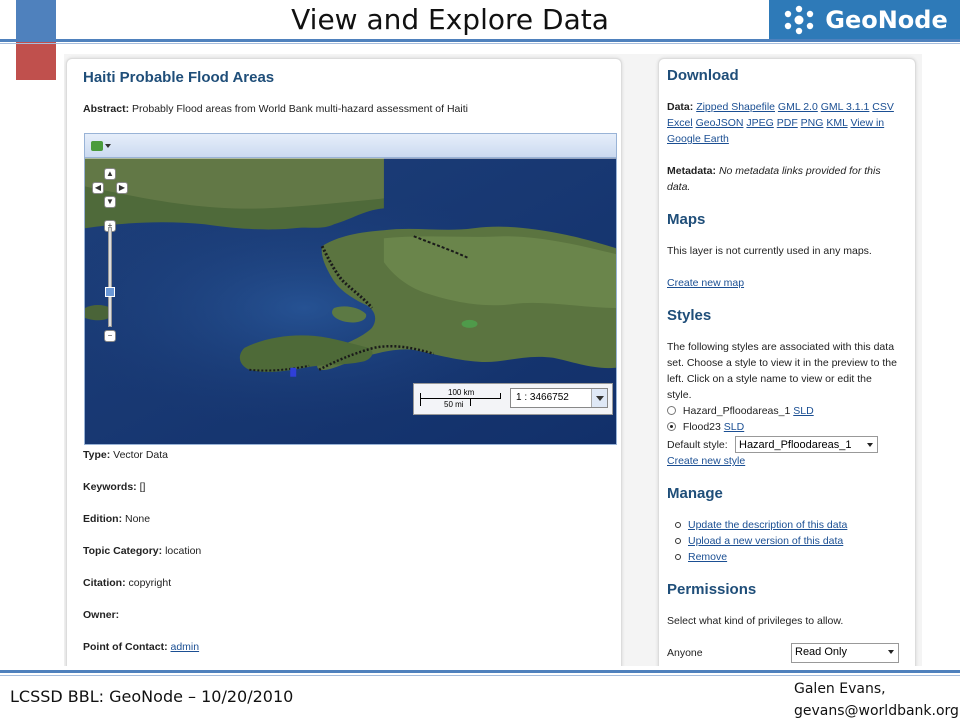 This screenshot has height=720, width=960. Describe the element at coordinates (36, 20) in the screenshot. I see `decoration-blue-block` at that location.